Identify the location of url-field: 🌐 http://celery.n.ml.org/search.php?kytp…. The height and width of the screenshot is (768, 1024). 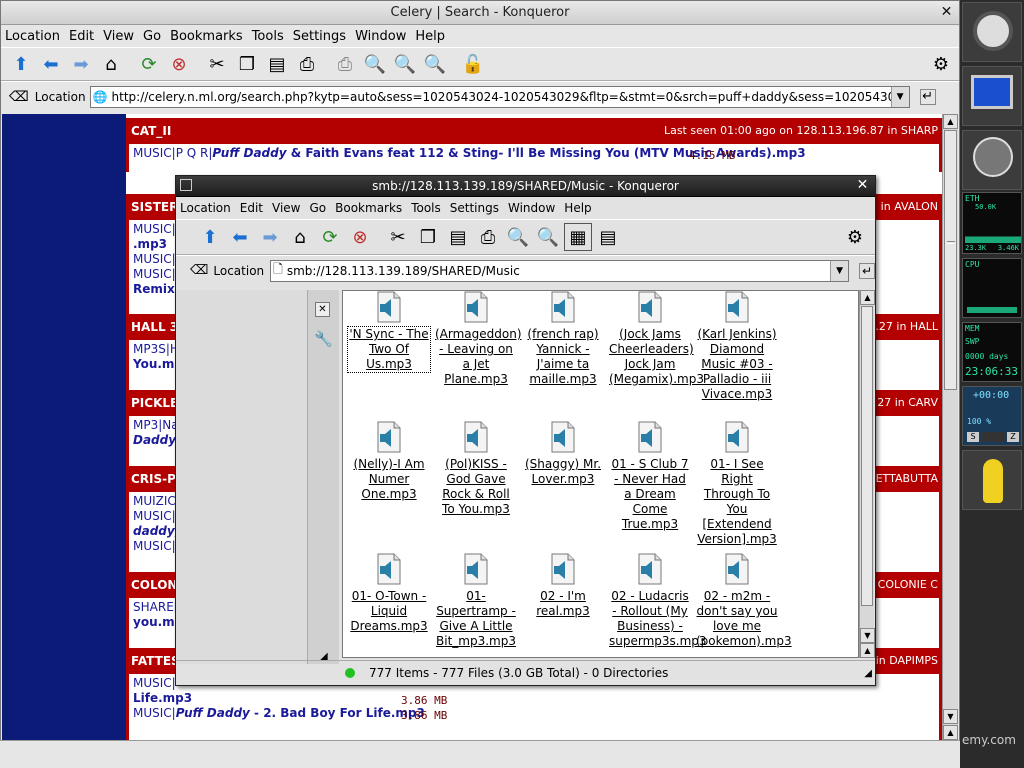
(499, 96).